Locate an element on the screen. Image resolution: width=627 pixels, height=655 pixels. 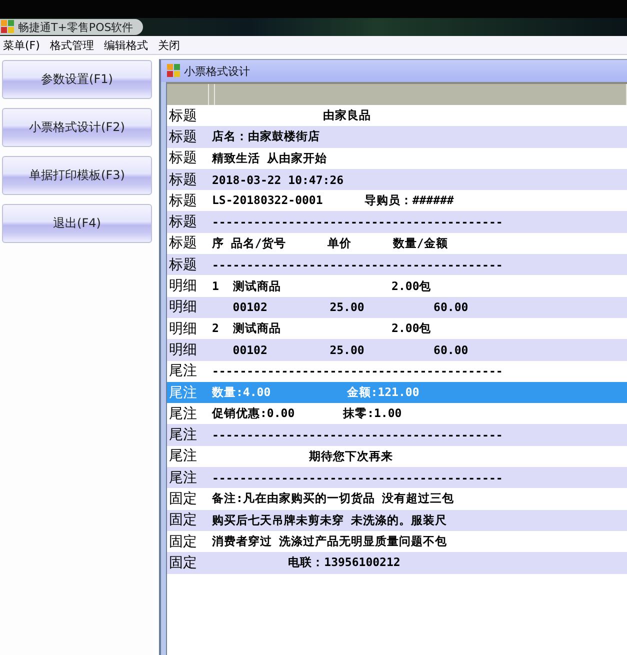
row-content-cell-text: 2018-03-22 10:47:26 is located at coordinates (277, 179).